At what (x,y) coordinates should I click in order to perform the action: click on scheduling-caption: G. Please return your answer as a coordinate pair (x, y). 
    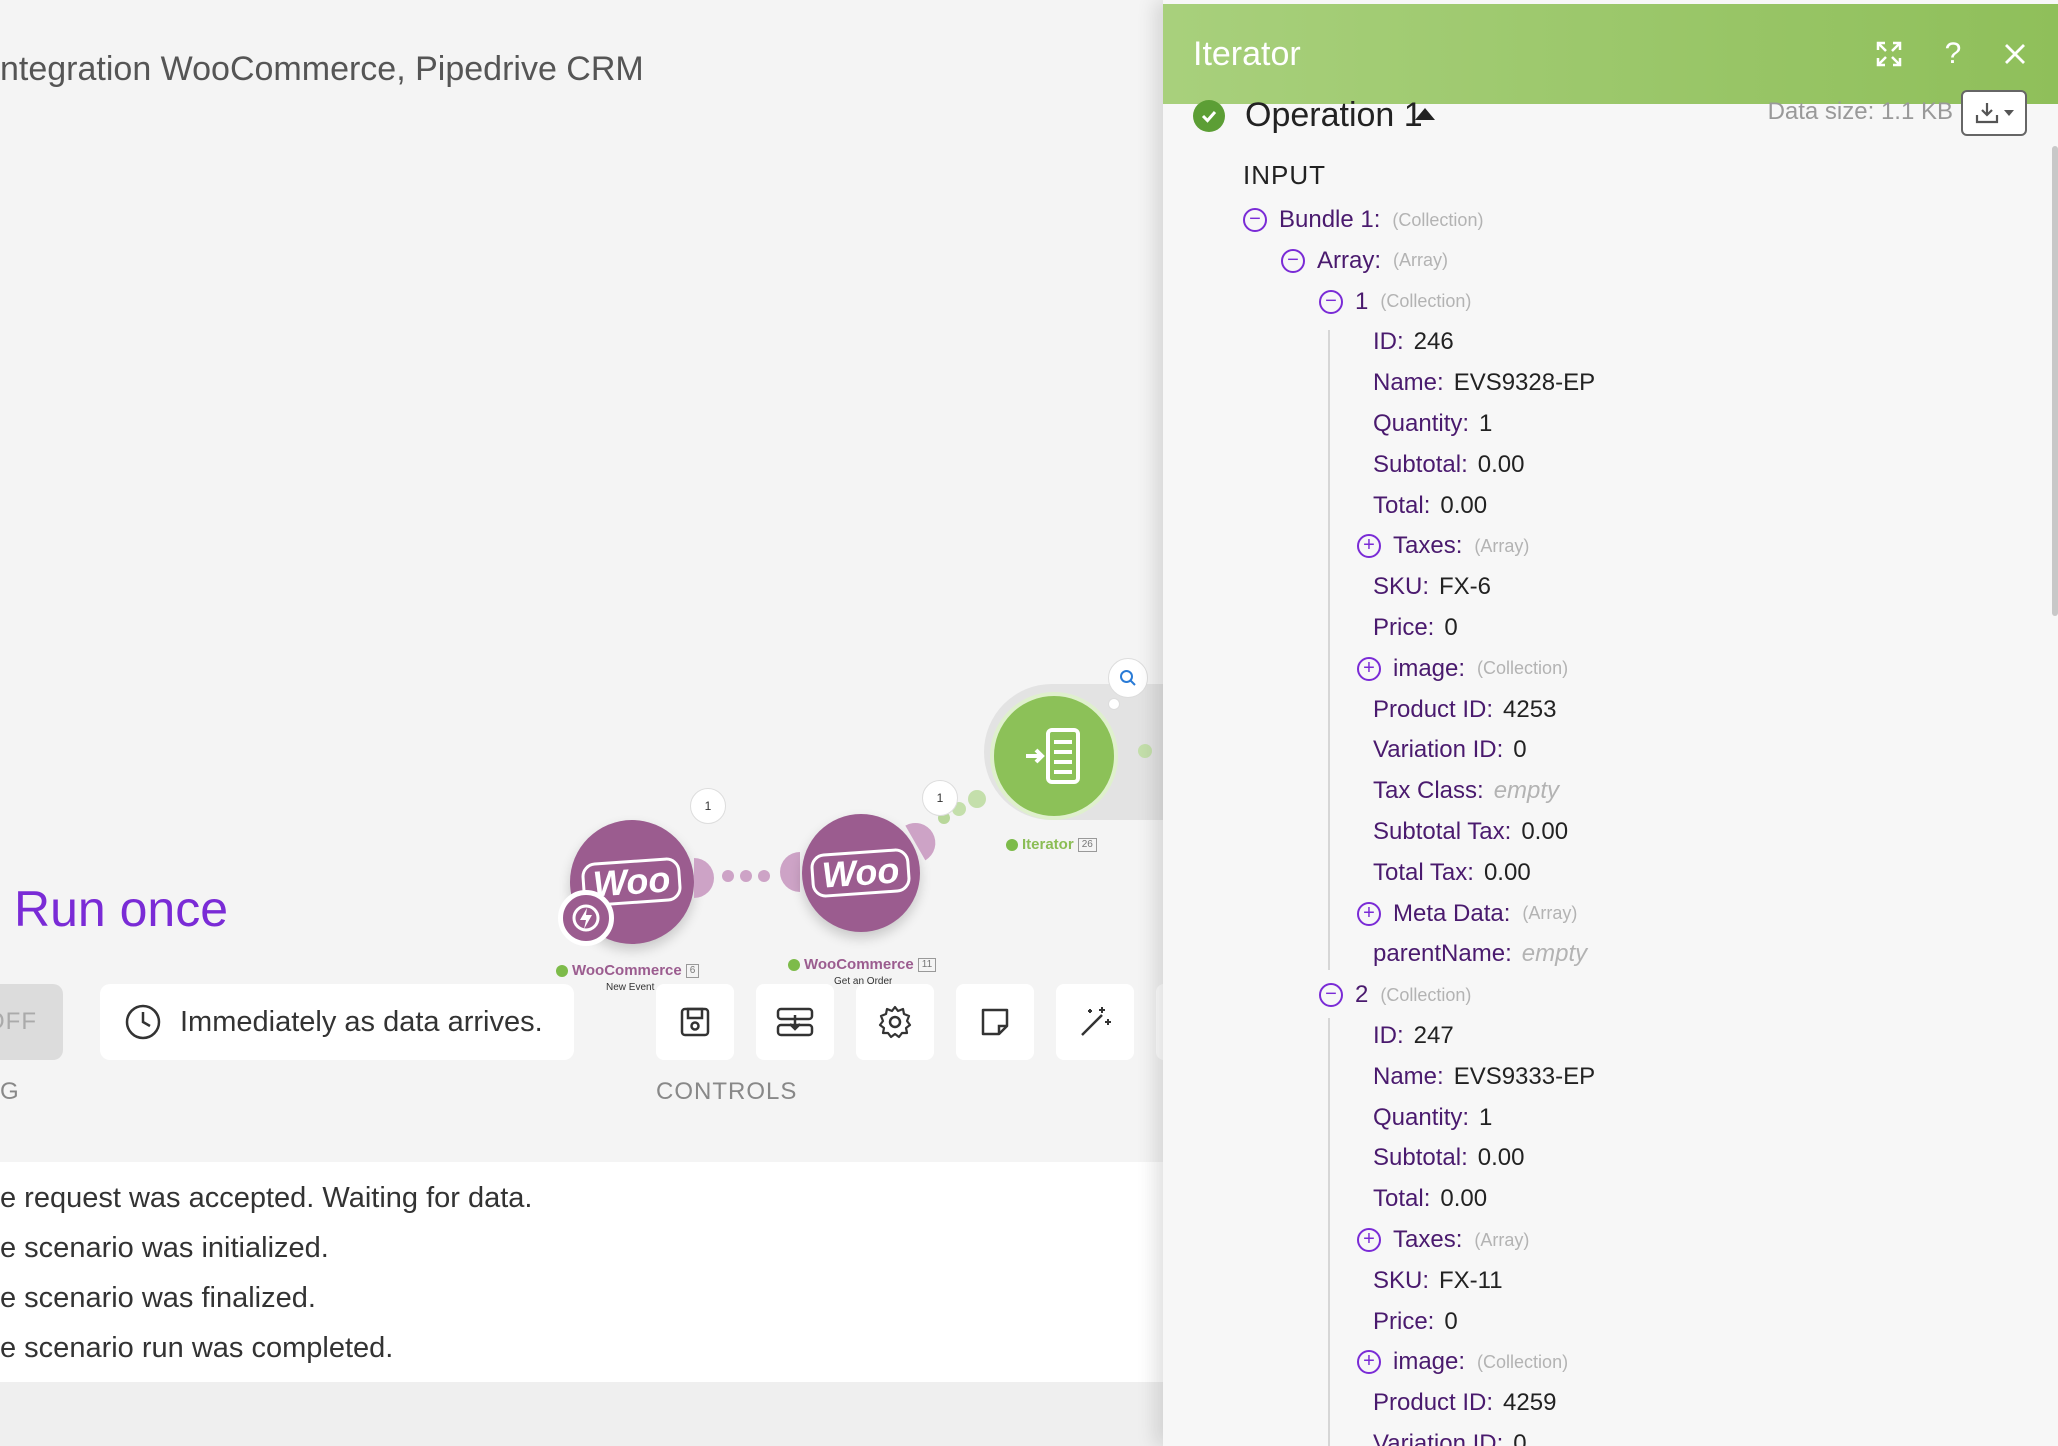
    Looking at the image, I should click on (10, 1091).